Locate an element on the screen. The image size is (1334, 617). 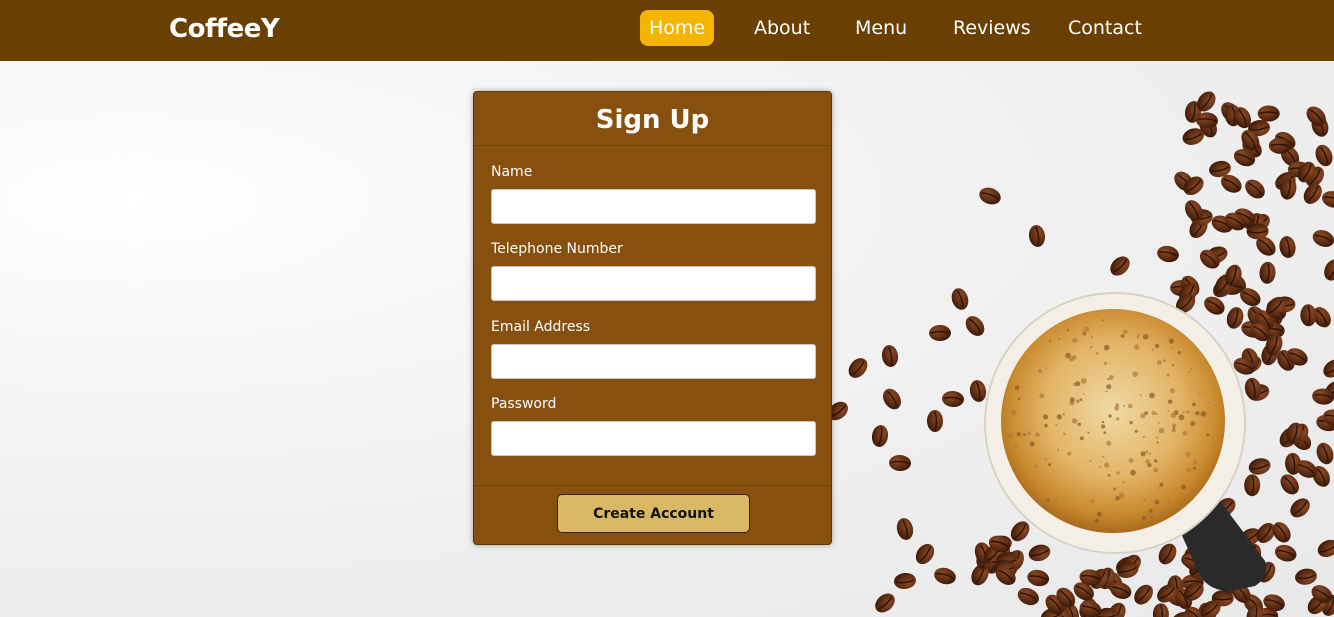
nav-item-menu: Menu is located at coordinates (881, 28).